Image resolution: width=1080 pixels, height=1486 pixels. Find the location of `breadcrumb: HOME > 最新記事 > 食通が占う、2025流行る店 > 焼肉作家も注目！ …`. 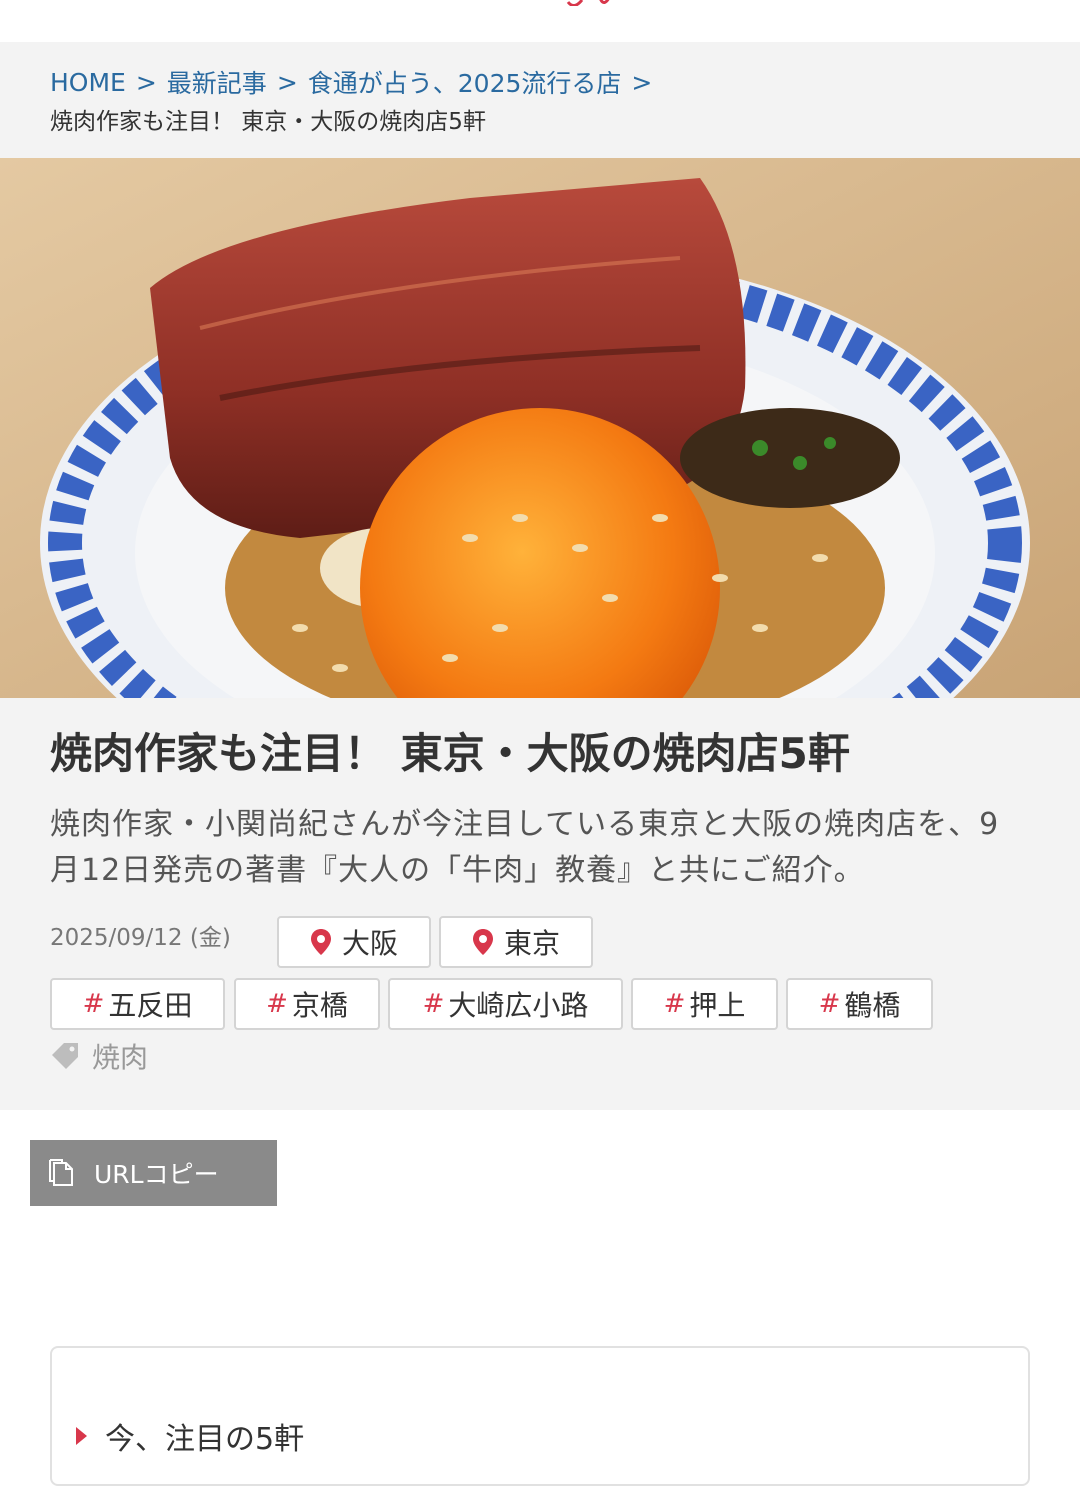

breadcrumb: HOME > 最新記事 > 食通が占う、2025流行る店 > 焼肉作家も注目！ … is located at coordinates (540, 100).